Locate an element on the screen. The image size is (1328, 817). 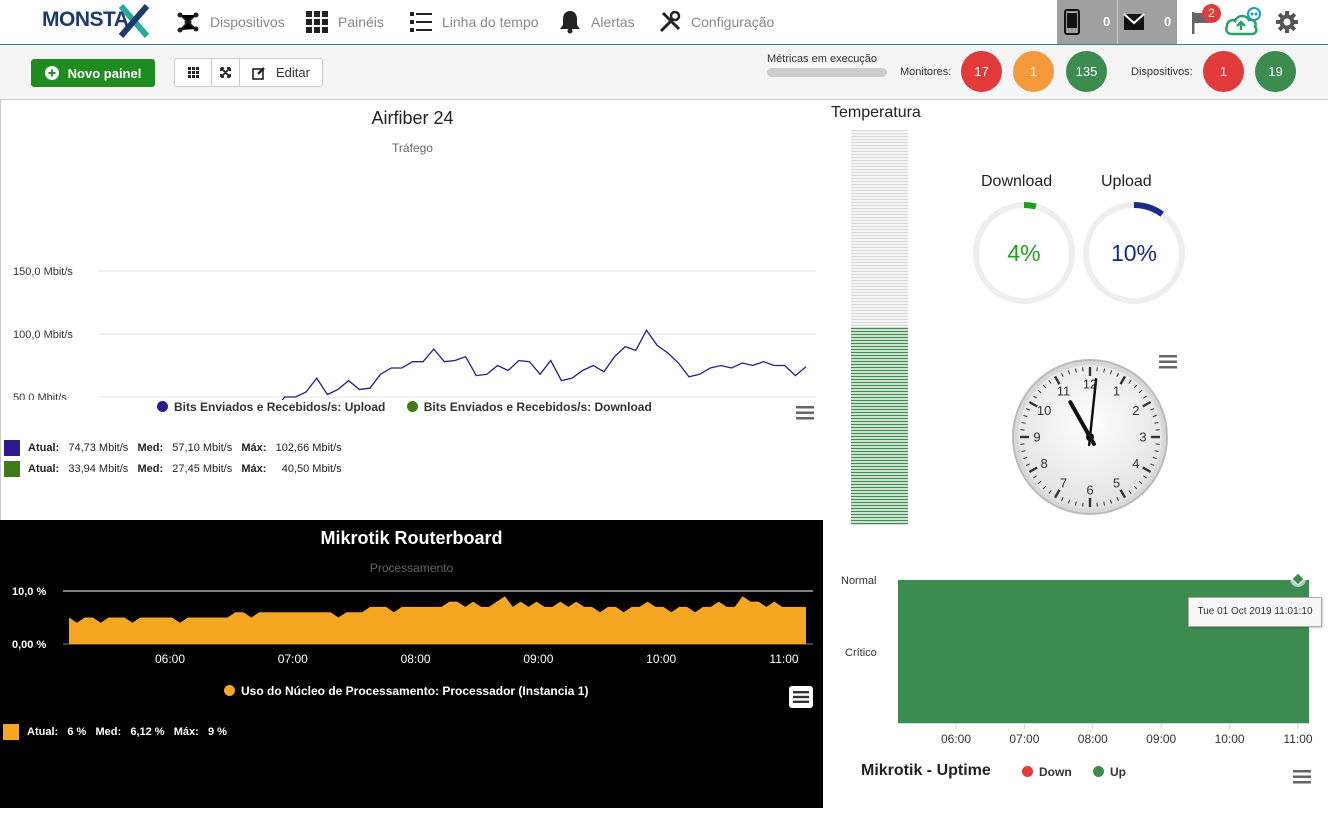
legend-up-label: Up is located at coordinates (1118, 772).